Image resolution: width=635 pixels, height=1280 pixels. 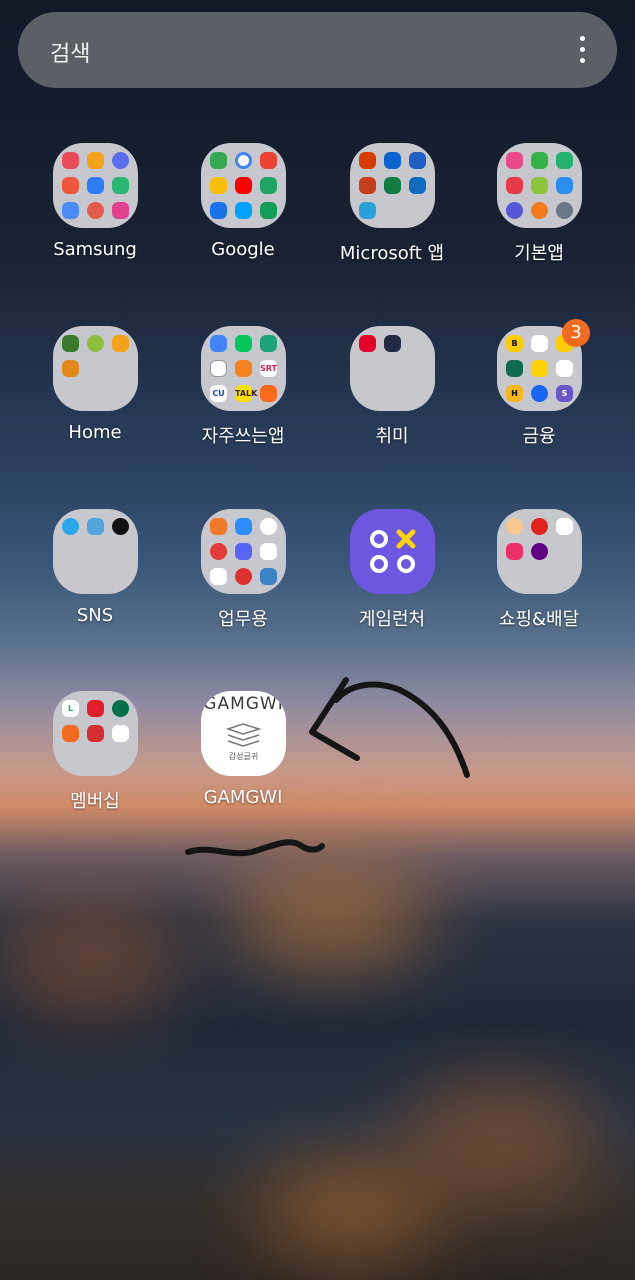 I want to click on hand-drawn-annotation, so click(x=327, y=767).